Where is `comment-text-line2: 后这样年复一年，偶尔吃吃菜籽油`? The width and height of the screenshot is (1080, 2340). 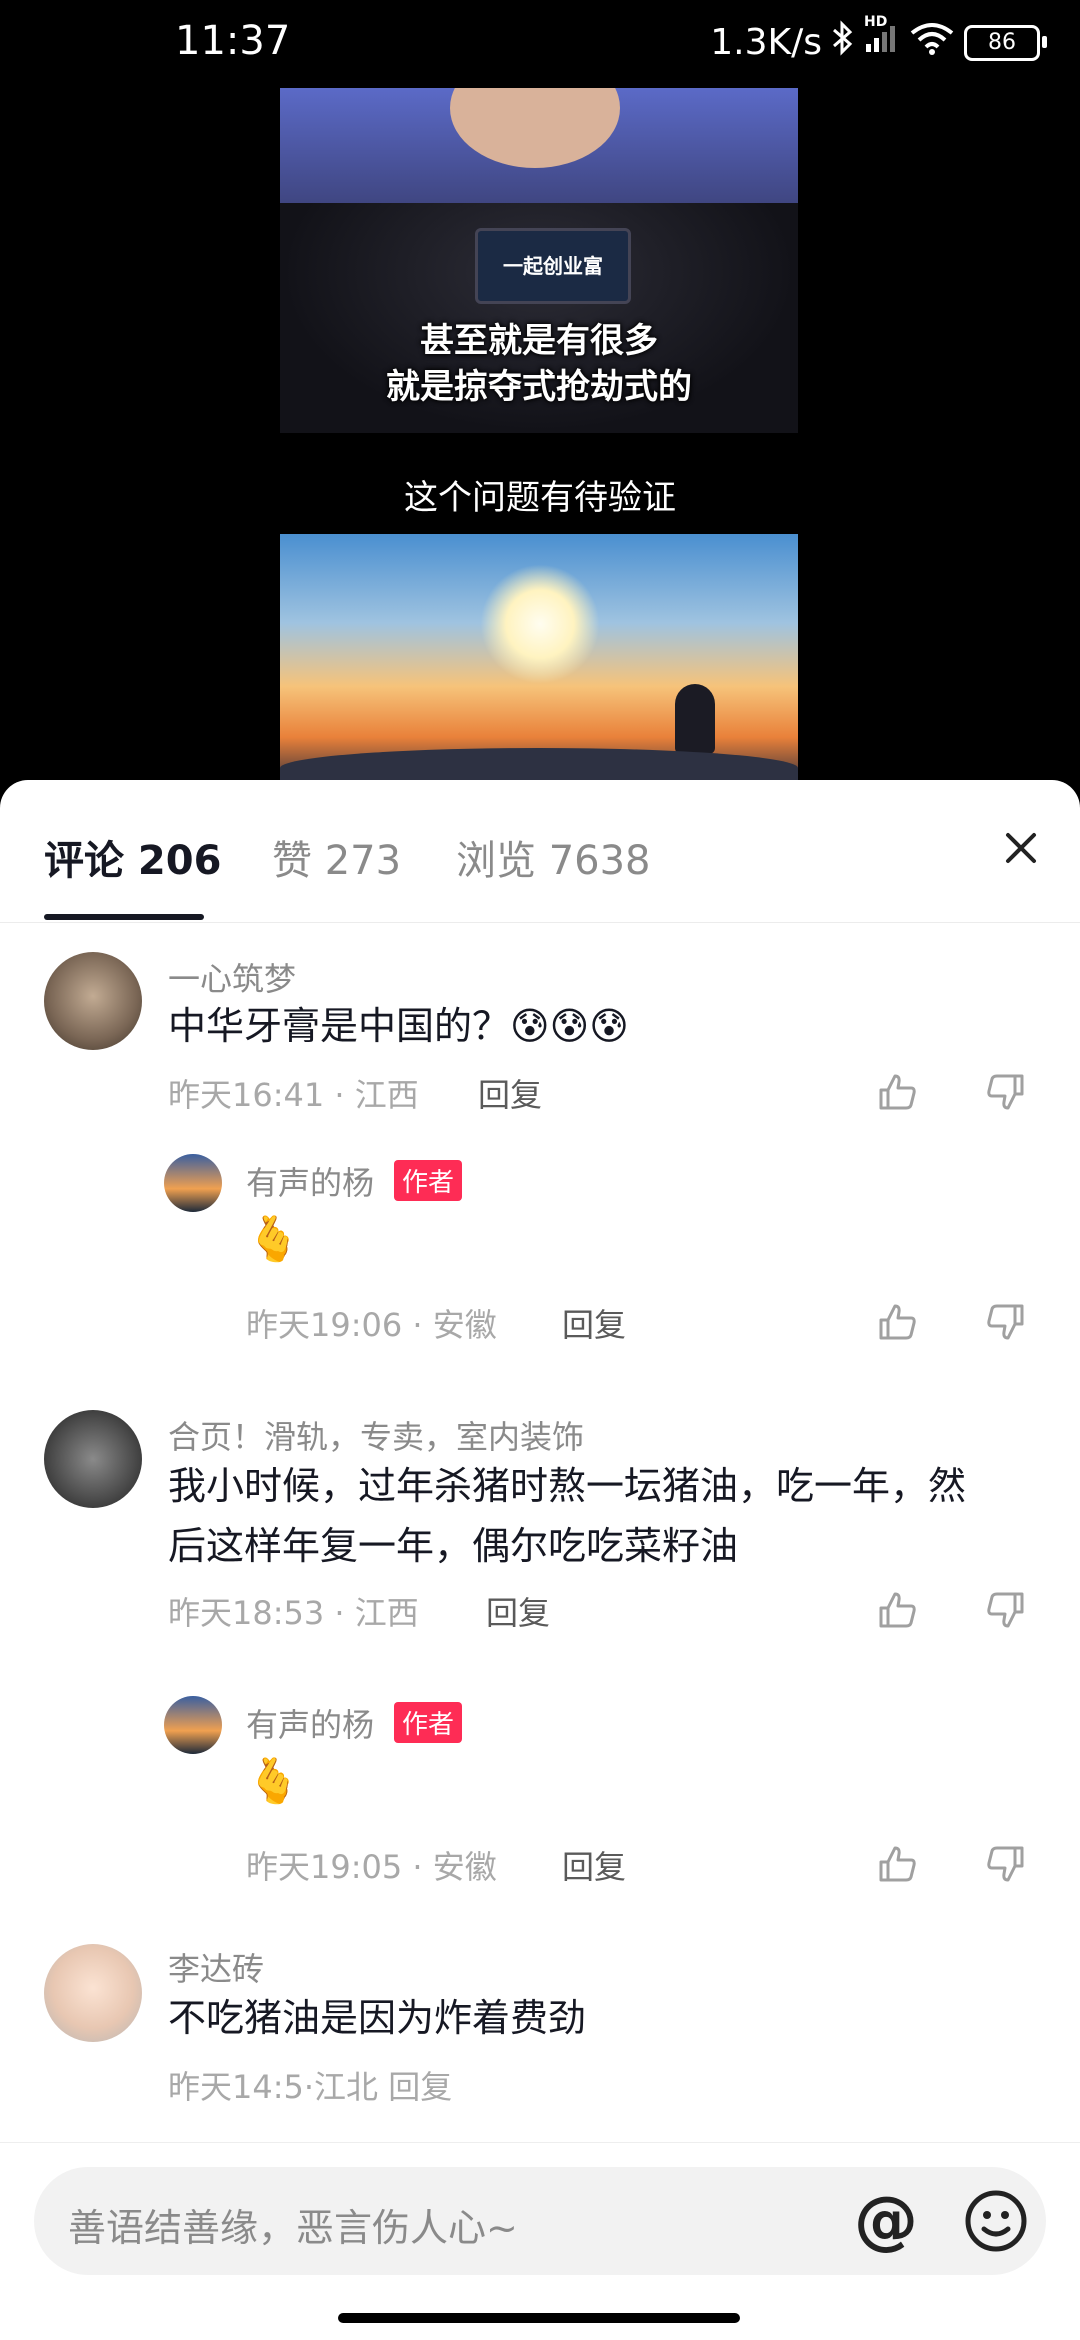
comment-text-line2: 后这样年复一年，偶尔吃吃菜籽油 is located at coordinates (453, 1546).